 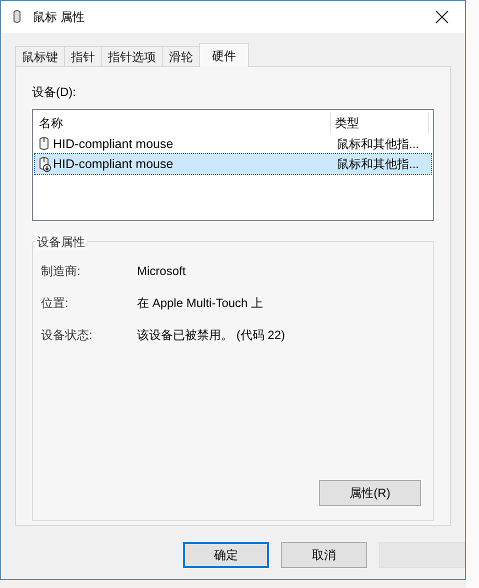 I want to click on dialog-button: 取消, so click(x=324, y=555).